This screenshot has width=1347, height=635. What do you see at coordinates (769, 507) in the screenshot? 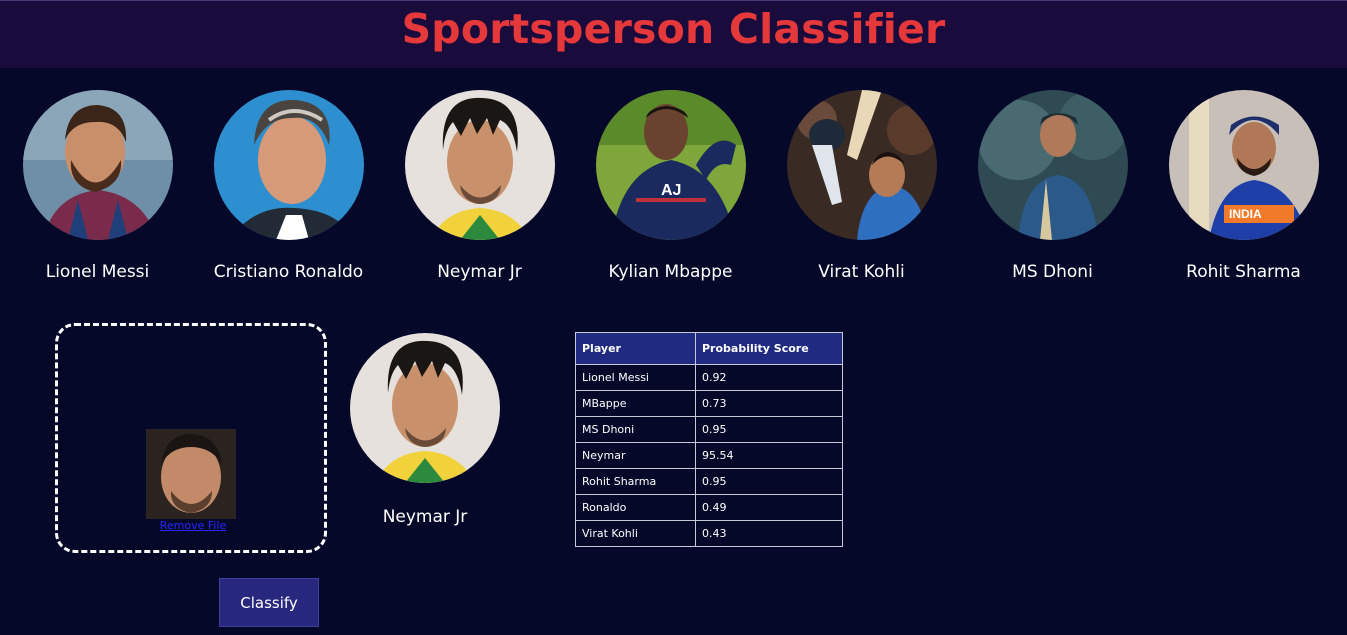
I see `score-cell: 0.49` at bounding box center [769, 507].